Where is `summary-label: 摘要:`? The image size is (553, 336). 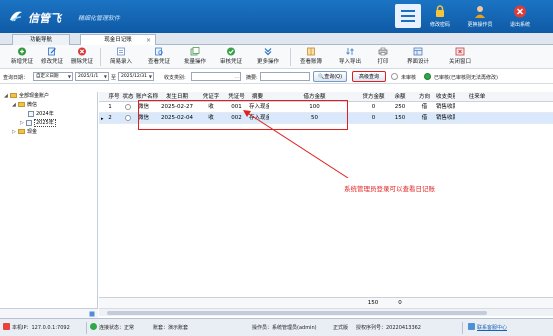
summary-label: 摘要: is located at coordinates (252, 78).